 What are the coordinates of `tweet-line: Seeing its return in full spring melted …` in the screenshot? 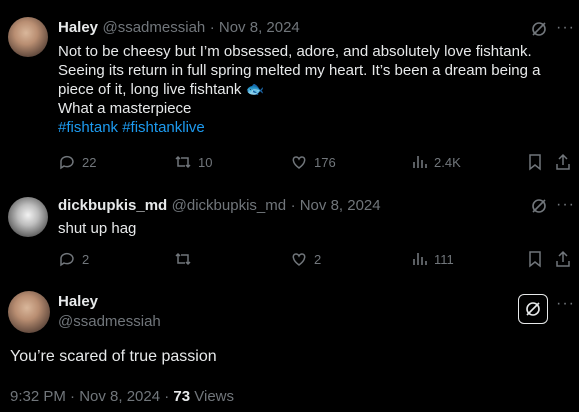 It's located at (299, 70).